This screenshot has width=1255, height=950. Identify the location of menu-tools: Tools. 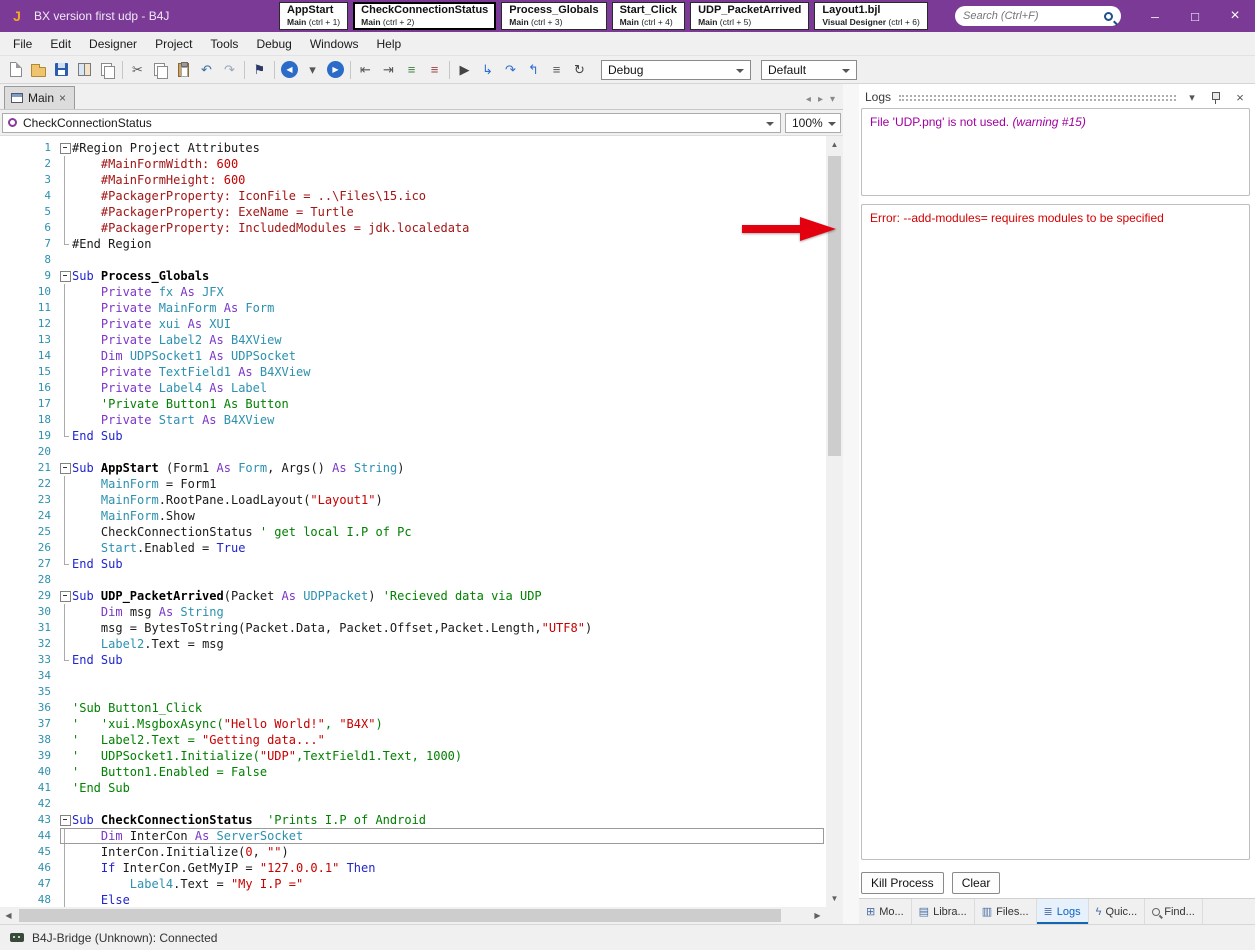
(224, 44).